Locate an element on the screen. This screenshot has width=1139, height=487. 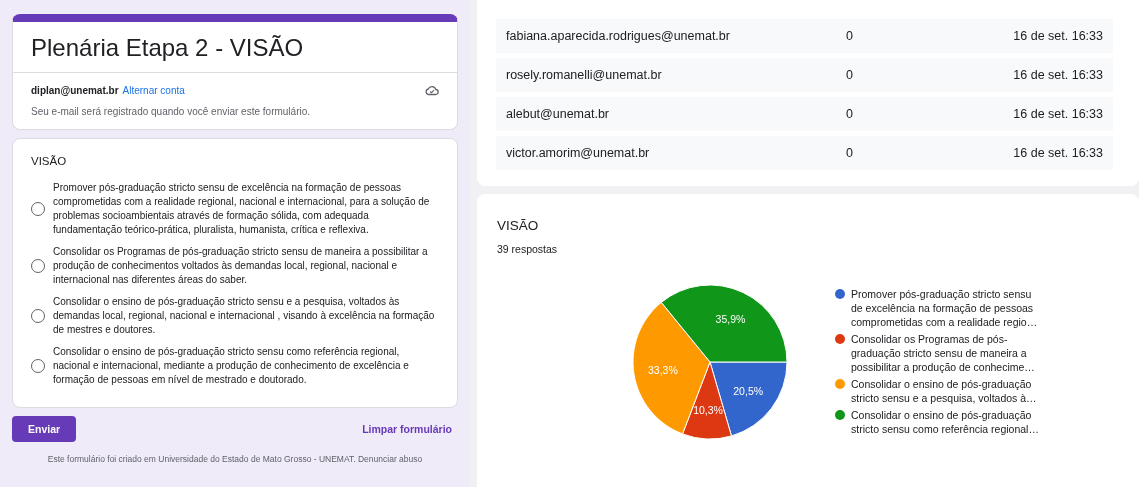
email-cell-text: alebut@unemat.br is located at coordinates (558, 114).